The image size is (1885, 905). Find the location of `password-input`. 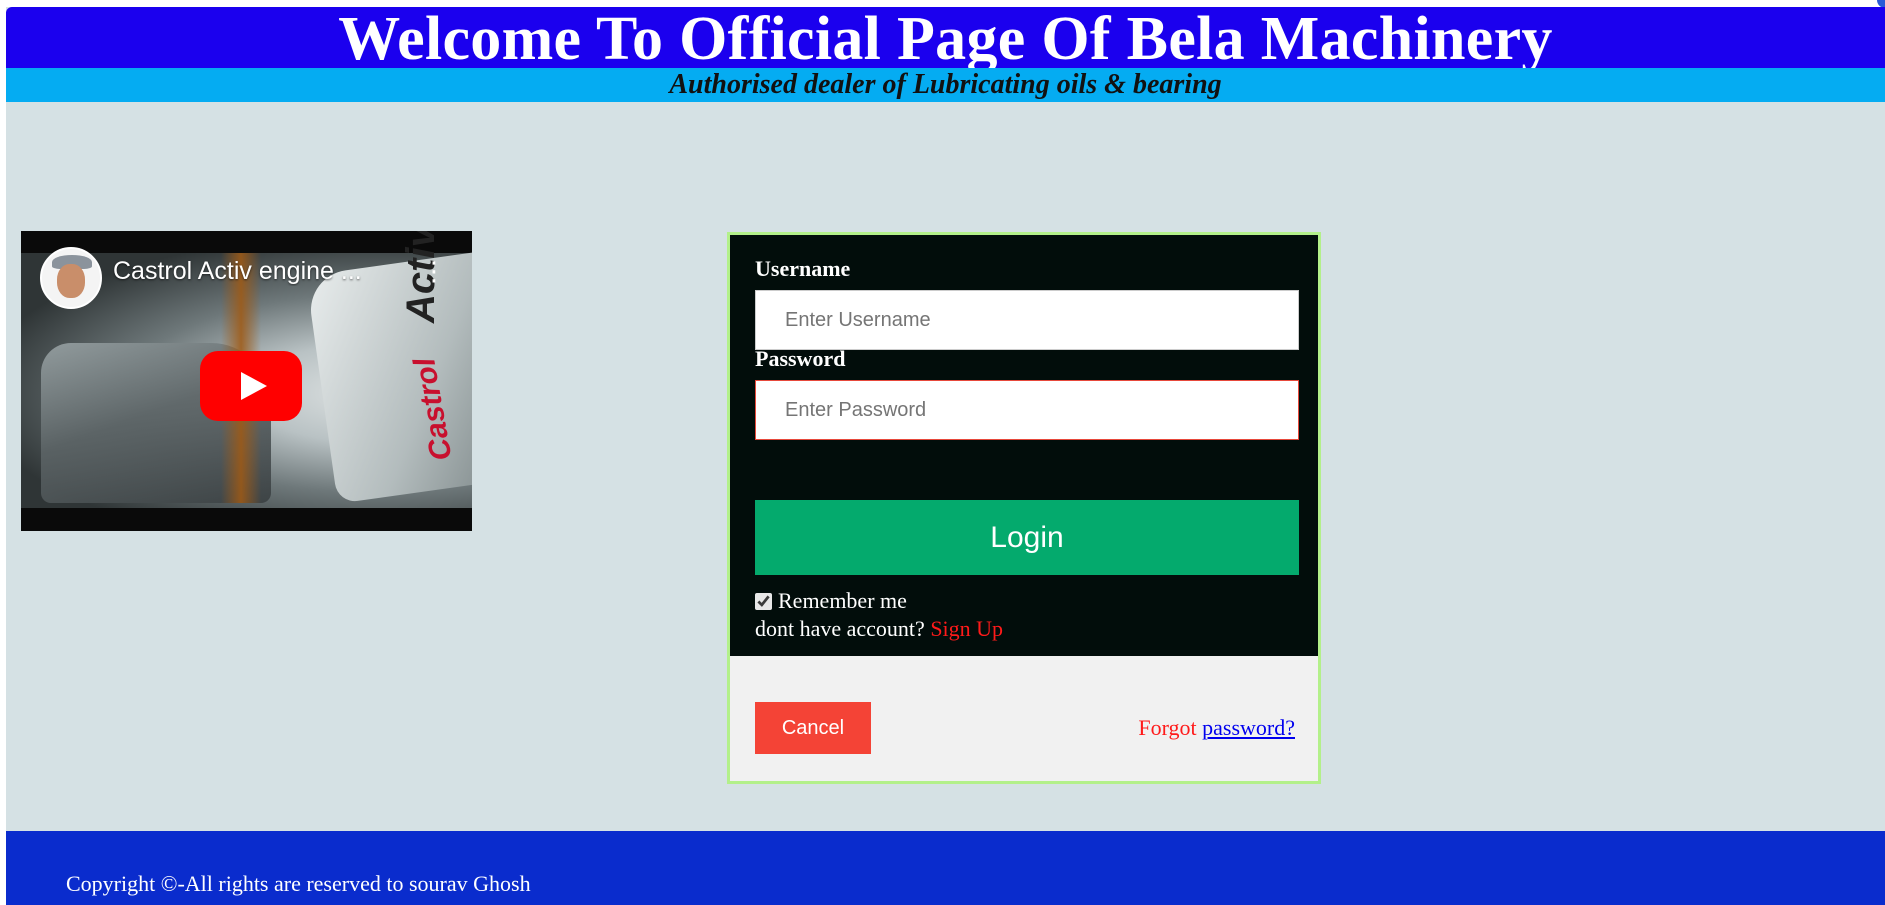

password-input is located at coordinates (1027, 410).